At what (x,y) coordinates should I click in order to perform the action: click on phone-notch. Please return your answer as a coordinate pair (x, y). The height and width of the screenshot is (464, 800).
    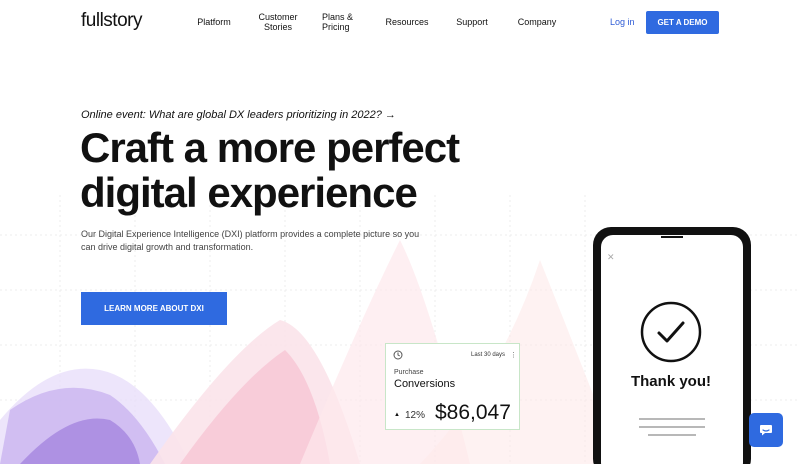
    Looking at the image, I should click on (672, 237).